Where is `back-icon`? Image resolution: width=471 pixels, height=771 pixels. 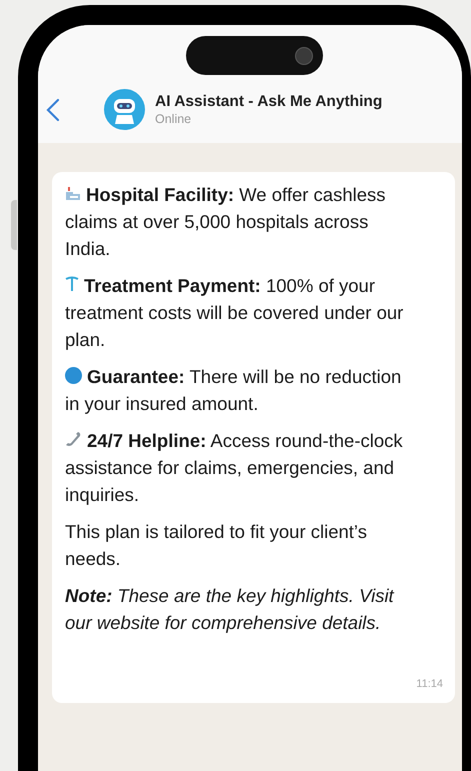
back-icon is located at coordinates (53, 110).